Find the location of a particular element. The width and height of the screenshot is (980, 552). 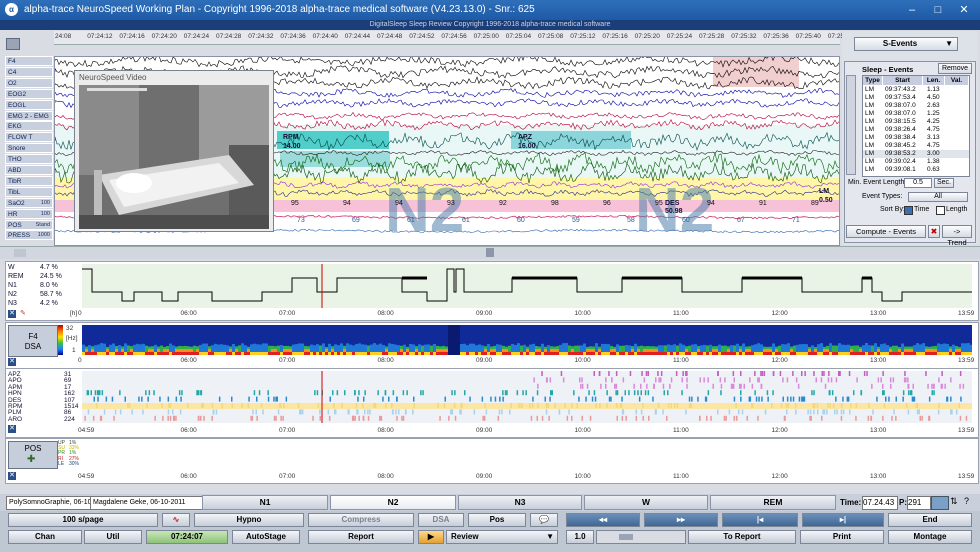

chan-button: Chan is located at coordinates (45, 537).